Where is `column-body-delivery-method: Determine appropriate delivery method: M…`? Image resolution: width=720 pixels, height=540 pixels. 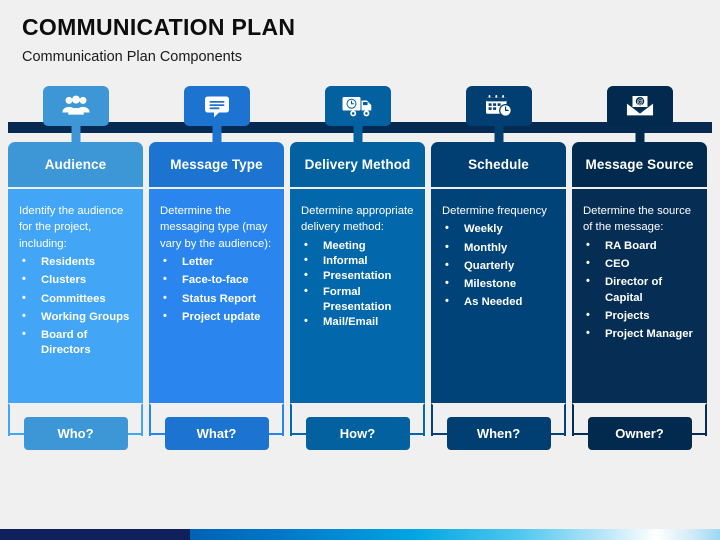 column-body-delivery-method: Determine appropriate delivery method: M… is located at coordinates (357, 296).